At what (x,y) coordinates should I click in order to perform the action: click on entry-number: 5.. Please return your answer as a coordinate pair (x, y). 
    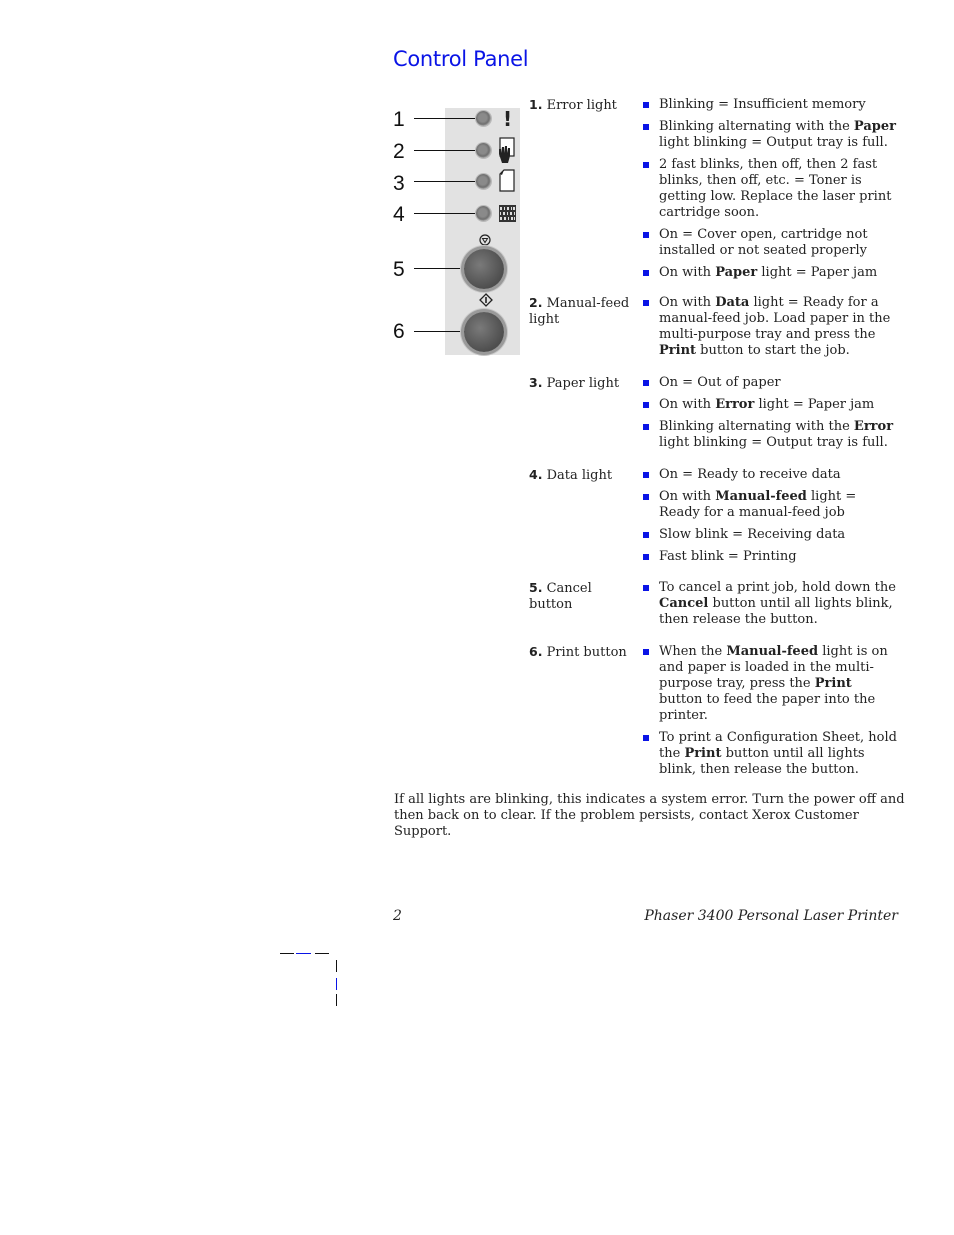
    Looking at the image, I should click on (536, 587).